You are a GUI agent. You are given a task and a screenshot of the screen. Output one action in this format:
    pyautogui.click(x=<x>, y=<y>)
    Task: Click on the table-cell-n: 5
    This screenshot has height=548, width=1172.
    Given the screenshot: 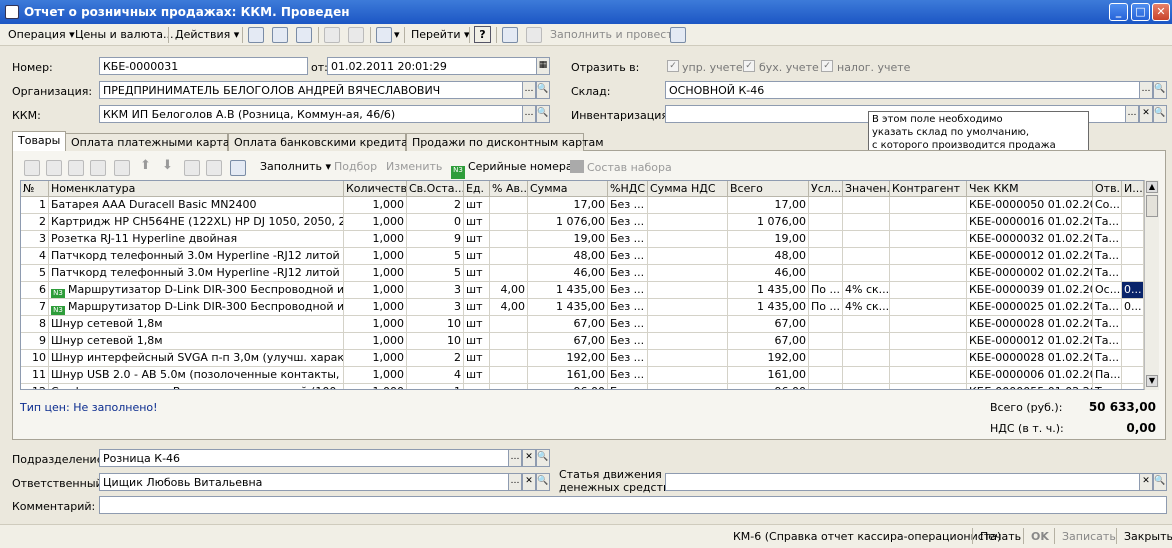 What is the action you would take?
    pyautogui.click(x=35, y=273)
    